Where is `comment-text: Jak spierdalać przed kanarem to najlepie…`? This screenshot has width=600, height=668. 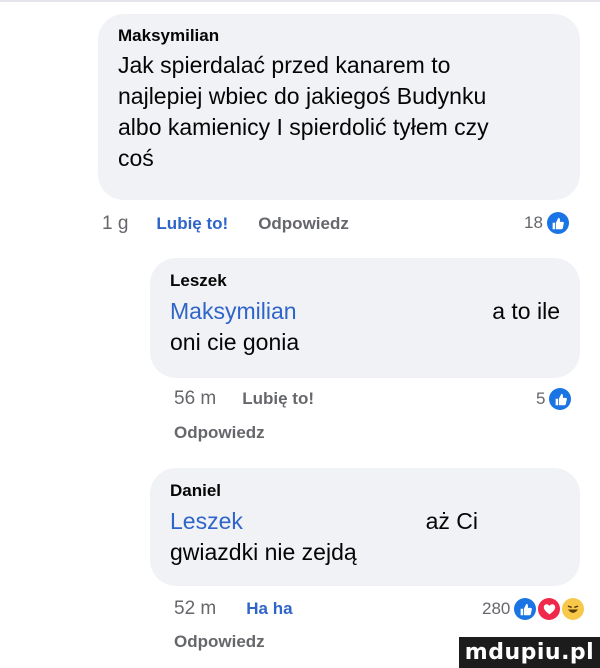 comment-text: Jak spierdalać przed kanarem to najlepie… is located at coordinates (339, 112).